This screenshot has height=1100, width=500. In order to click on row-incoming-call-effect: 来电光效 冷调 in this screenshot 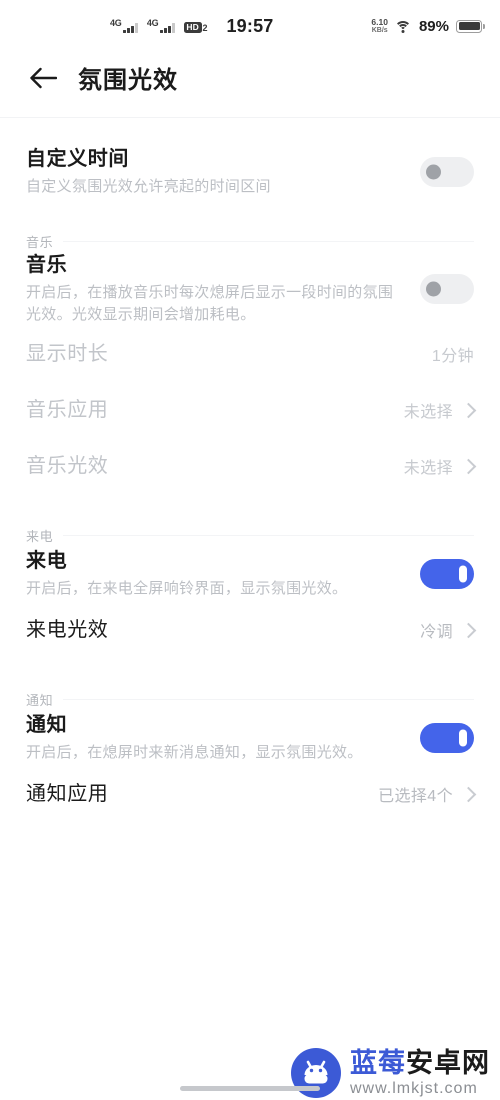, I will do `click(250, 630)`.